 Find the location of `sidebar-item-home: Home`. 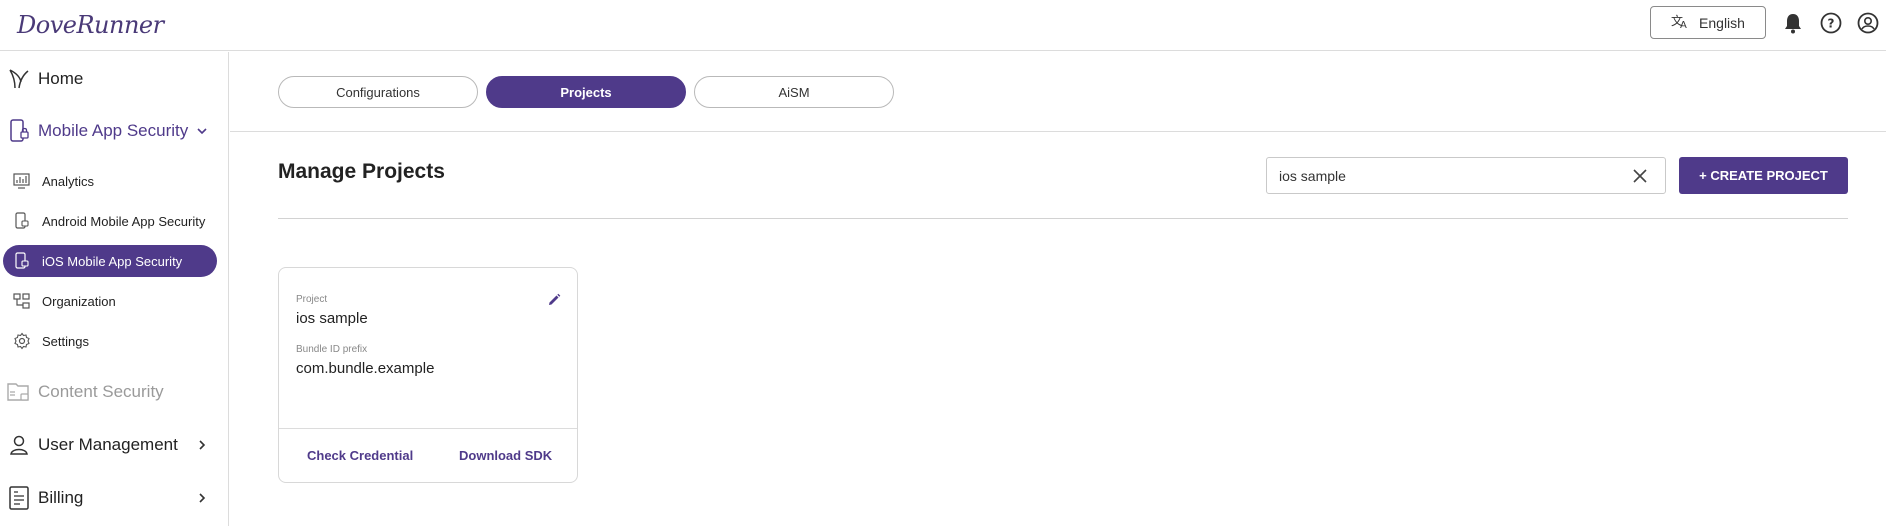

sidebar-item-home: Home is located at coordinates (114, 79).